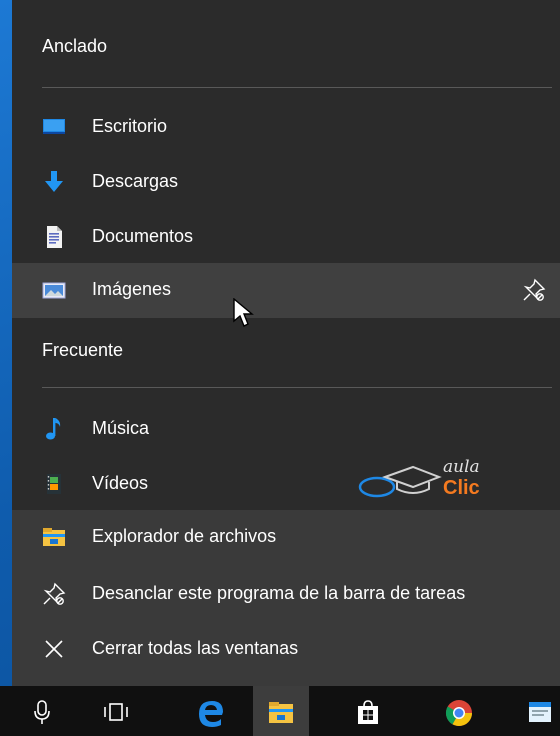 The width and height of the screenshot is (560, 736). I want to click on taskbar-cortana-mic, so click(42, 711).